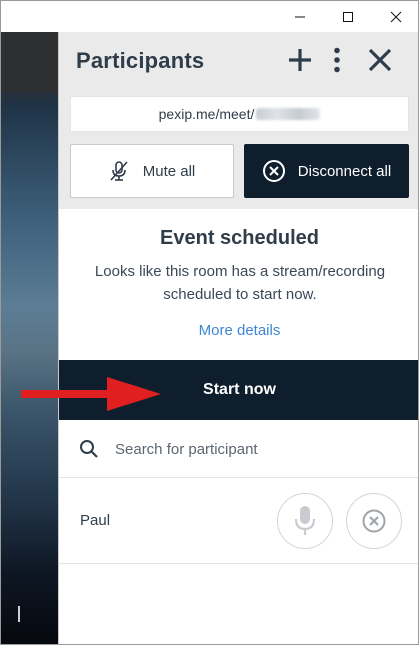 The image size is (419, 645). Describe the element at coordinates (300, 16) in the screenshot. I see `minimize-icon` at that location.